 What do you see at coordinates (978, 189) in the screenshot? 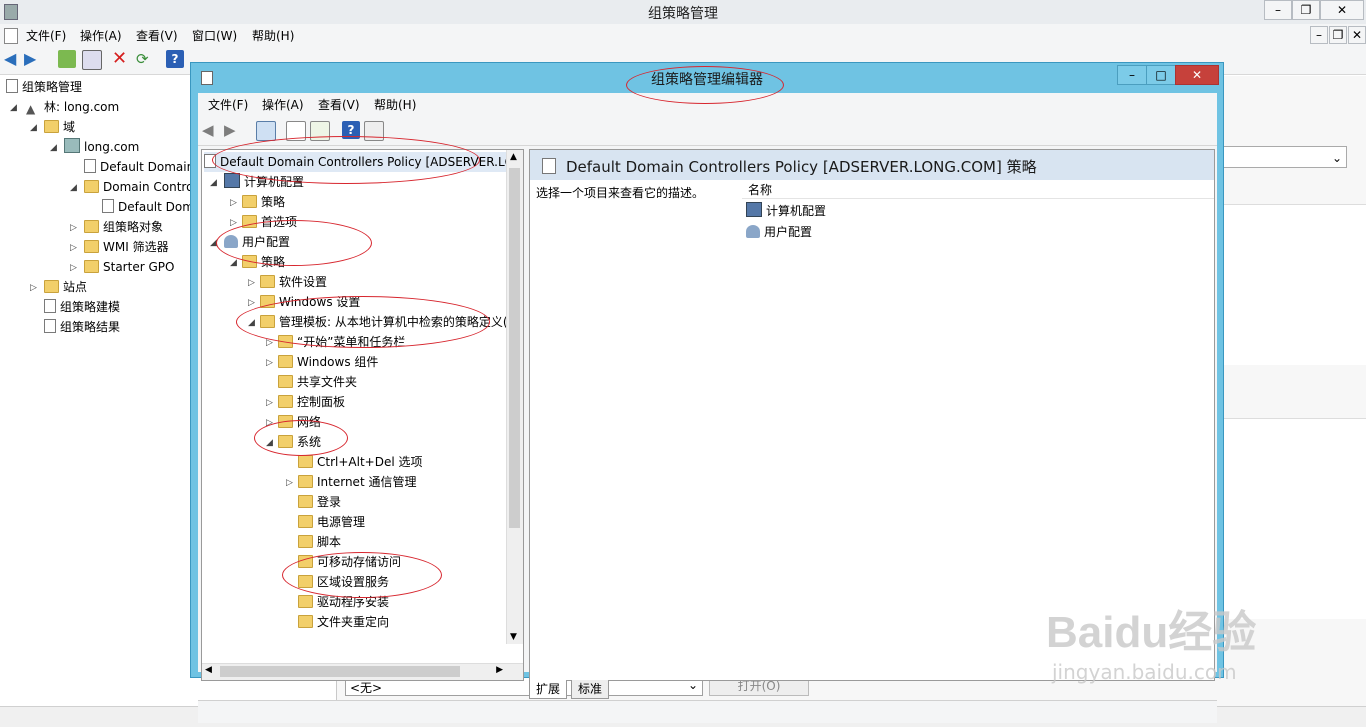
I see `column-header-name: 名称` at bounding box center [978, 189].